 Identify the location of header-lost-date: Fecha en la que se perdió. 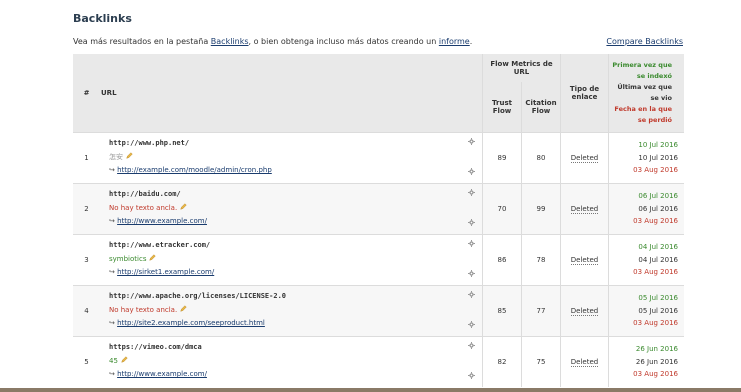
(643, 114).